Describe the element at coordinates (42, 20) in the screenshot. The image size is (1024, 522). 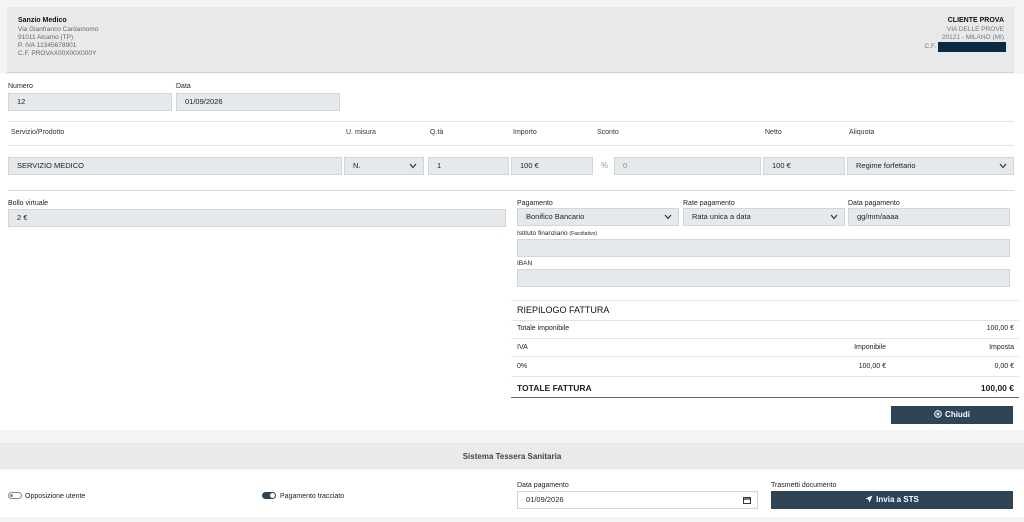
I see `issuer-name: Sanzio Medico` at that location.